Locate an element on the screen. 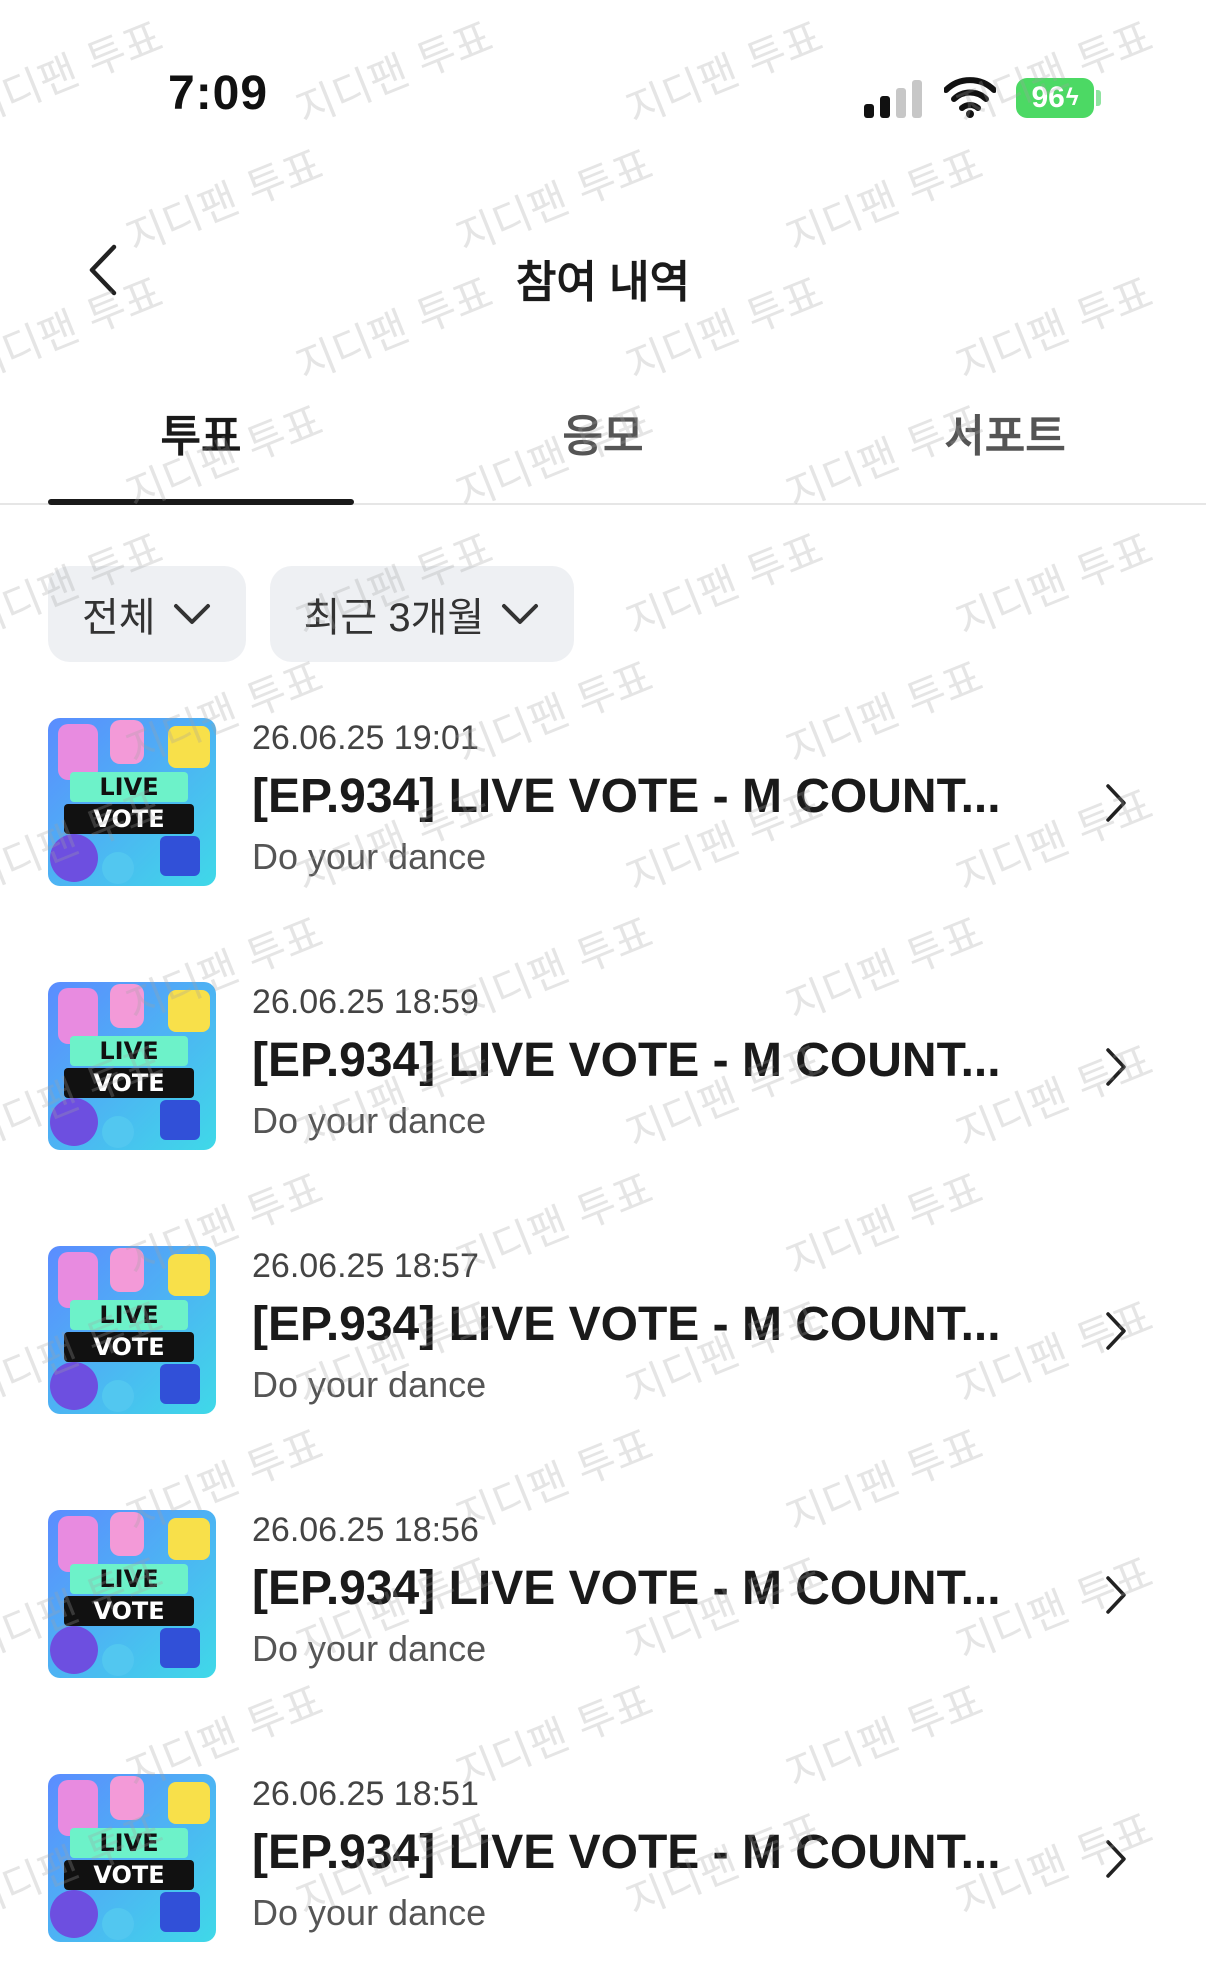 The image size is (1206, 1988). item-date: 26.06.25 19:01 is located at coordinates (365, 738).